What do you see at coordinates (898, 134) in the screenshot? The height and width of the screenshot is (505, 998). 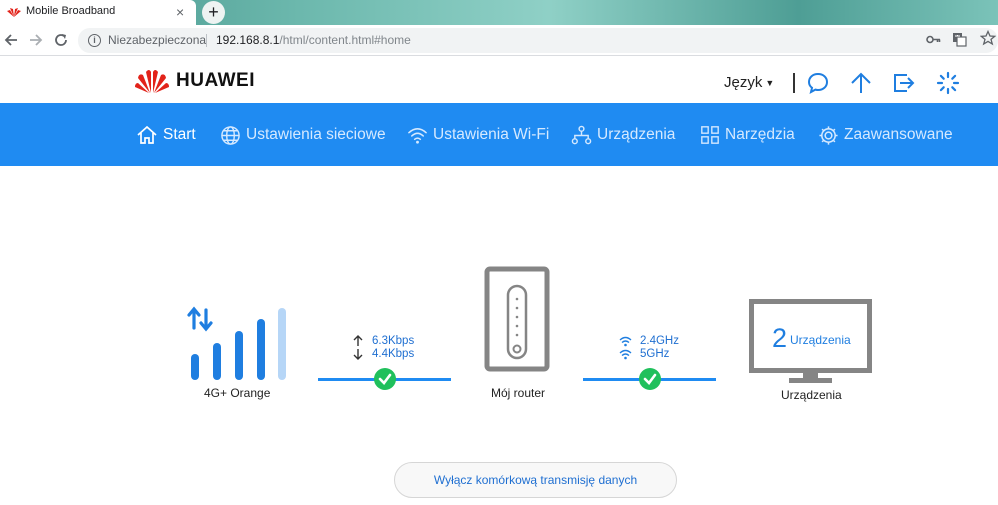 I see `nav-item-label: Zaawansowane` at bounding box center [898, 134].